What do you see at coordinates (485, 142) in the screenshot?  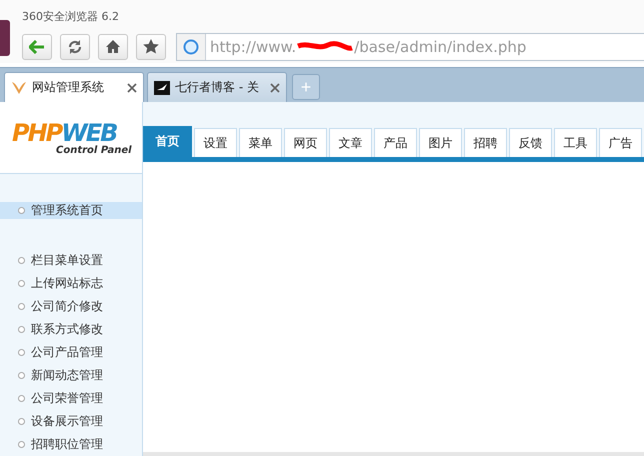 I see `nav-tab: 招聘` at bounding box center [485, 142].